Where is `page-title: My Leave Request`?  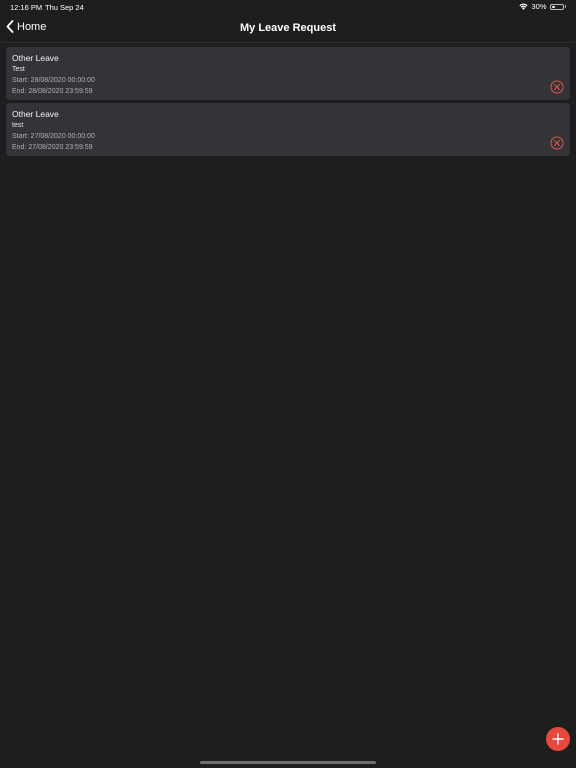 page-title: My Leave Request is located at coordinates (288, 28).